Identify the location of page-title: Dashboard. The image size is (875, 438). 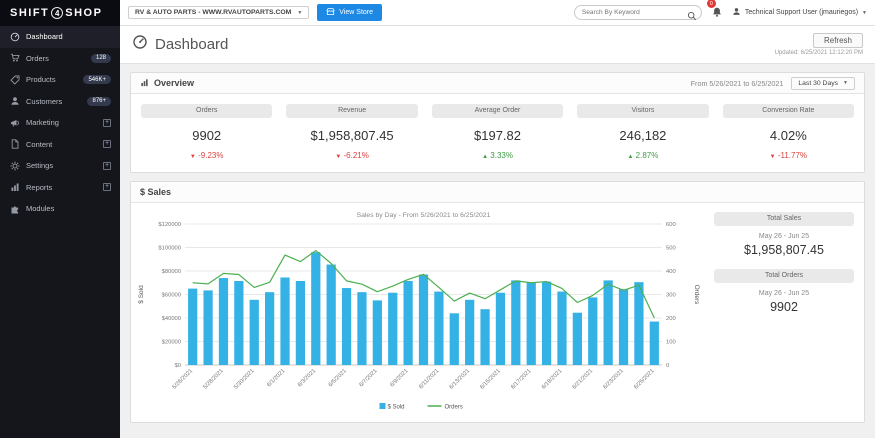
(192, 44).